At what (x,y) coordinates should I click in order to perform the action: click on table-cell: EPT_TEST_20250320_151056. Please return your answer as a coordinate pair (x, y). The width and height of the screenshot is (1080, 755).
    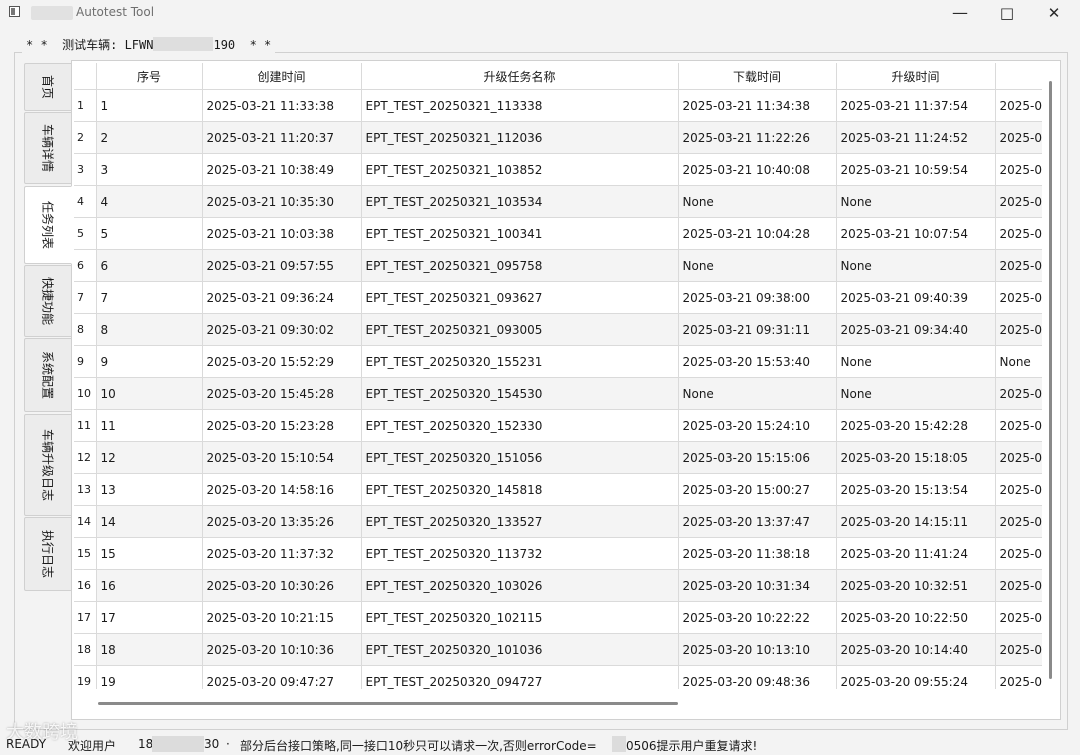
    Looking at the image, I should click on (520, 457).